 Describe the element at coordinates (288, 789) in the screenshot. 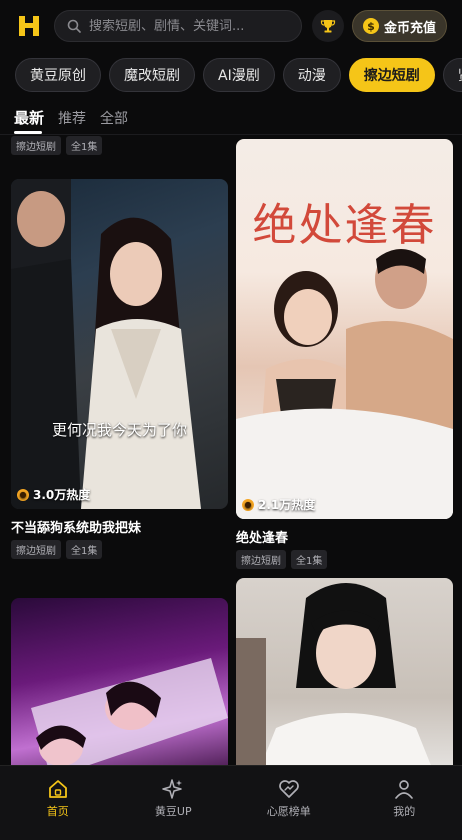

I see `heart-icon` at that location.